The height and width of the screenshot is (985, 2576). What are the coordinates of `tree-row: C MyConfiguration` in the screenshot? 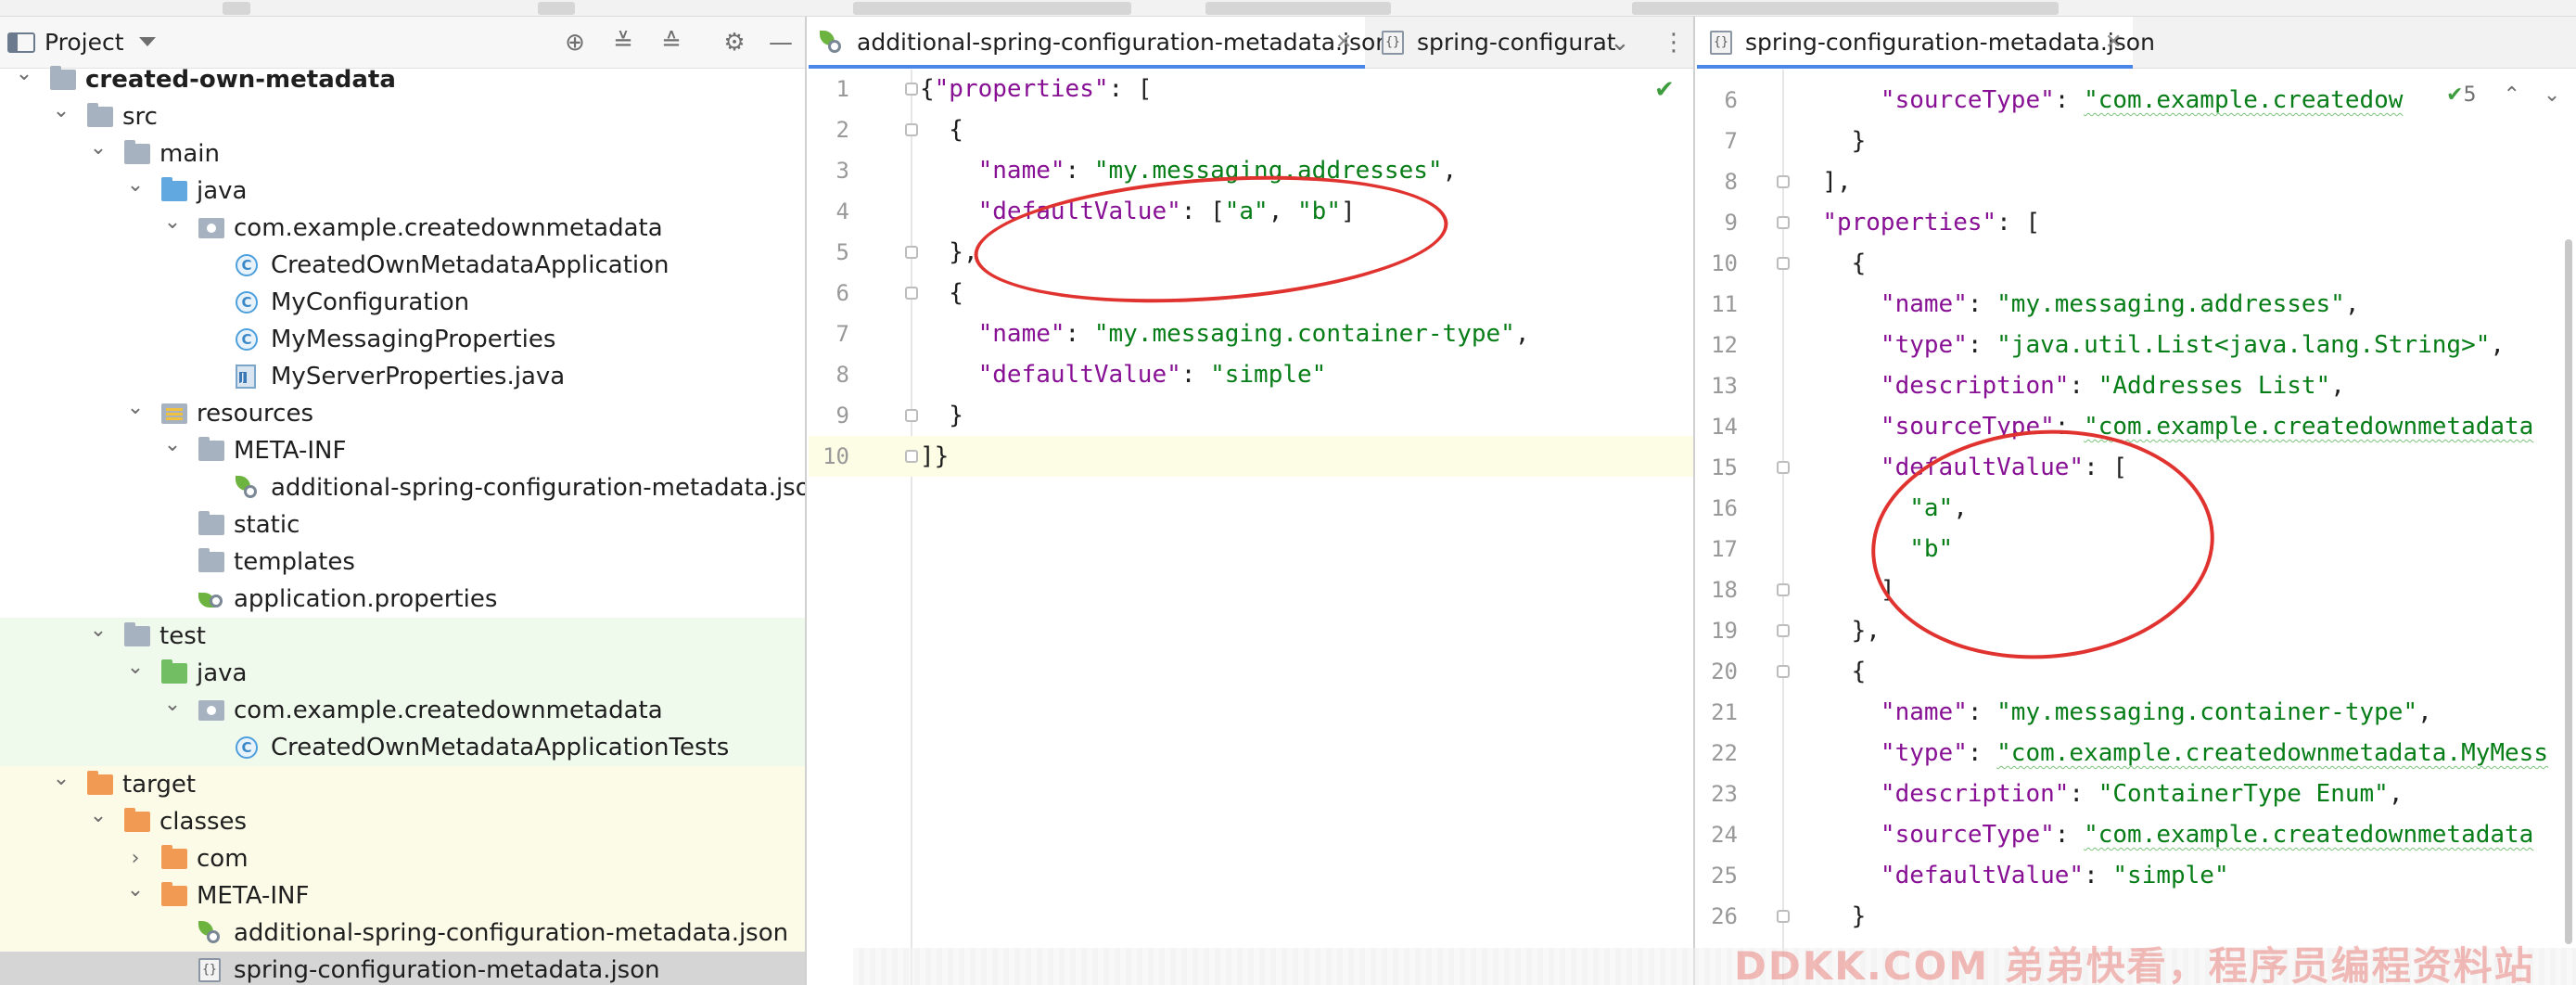 It's located at (403, 302).